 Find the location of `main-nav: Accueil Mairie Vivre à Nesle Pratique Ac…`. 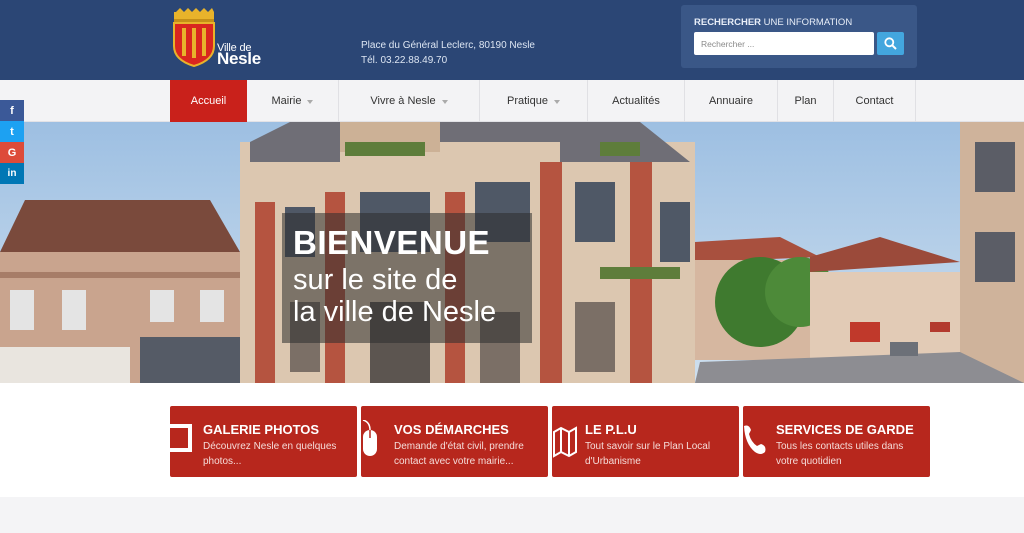

main-nav: Accueil Mairie Vivre à Nesle Pratique Ac… is located at coordinates (512, 101).